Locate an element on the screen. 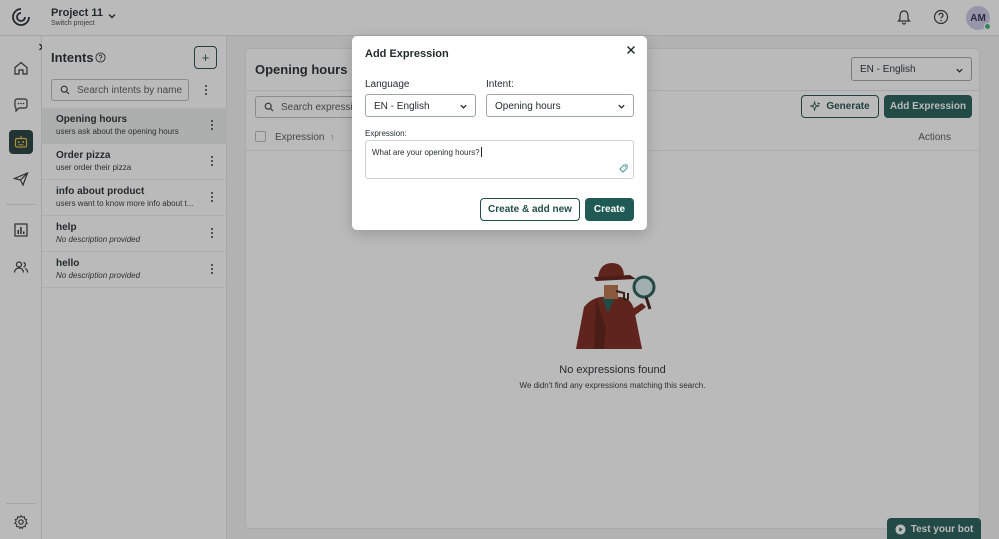 This screenshot has height=539, width=999. dialog-language-value: EN - English is located at coordinates (402, 106).